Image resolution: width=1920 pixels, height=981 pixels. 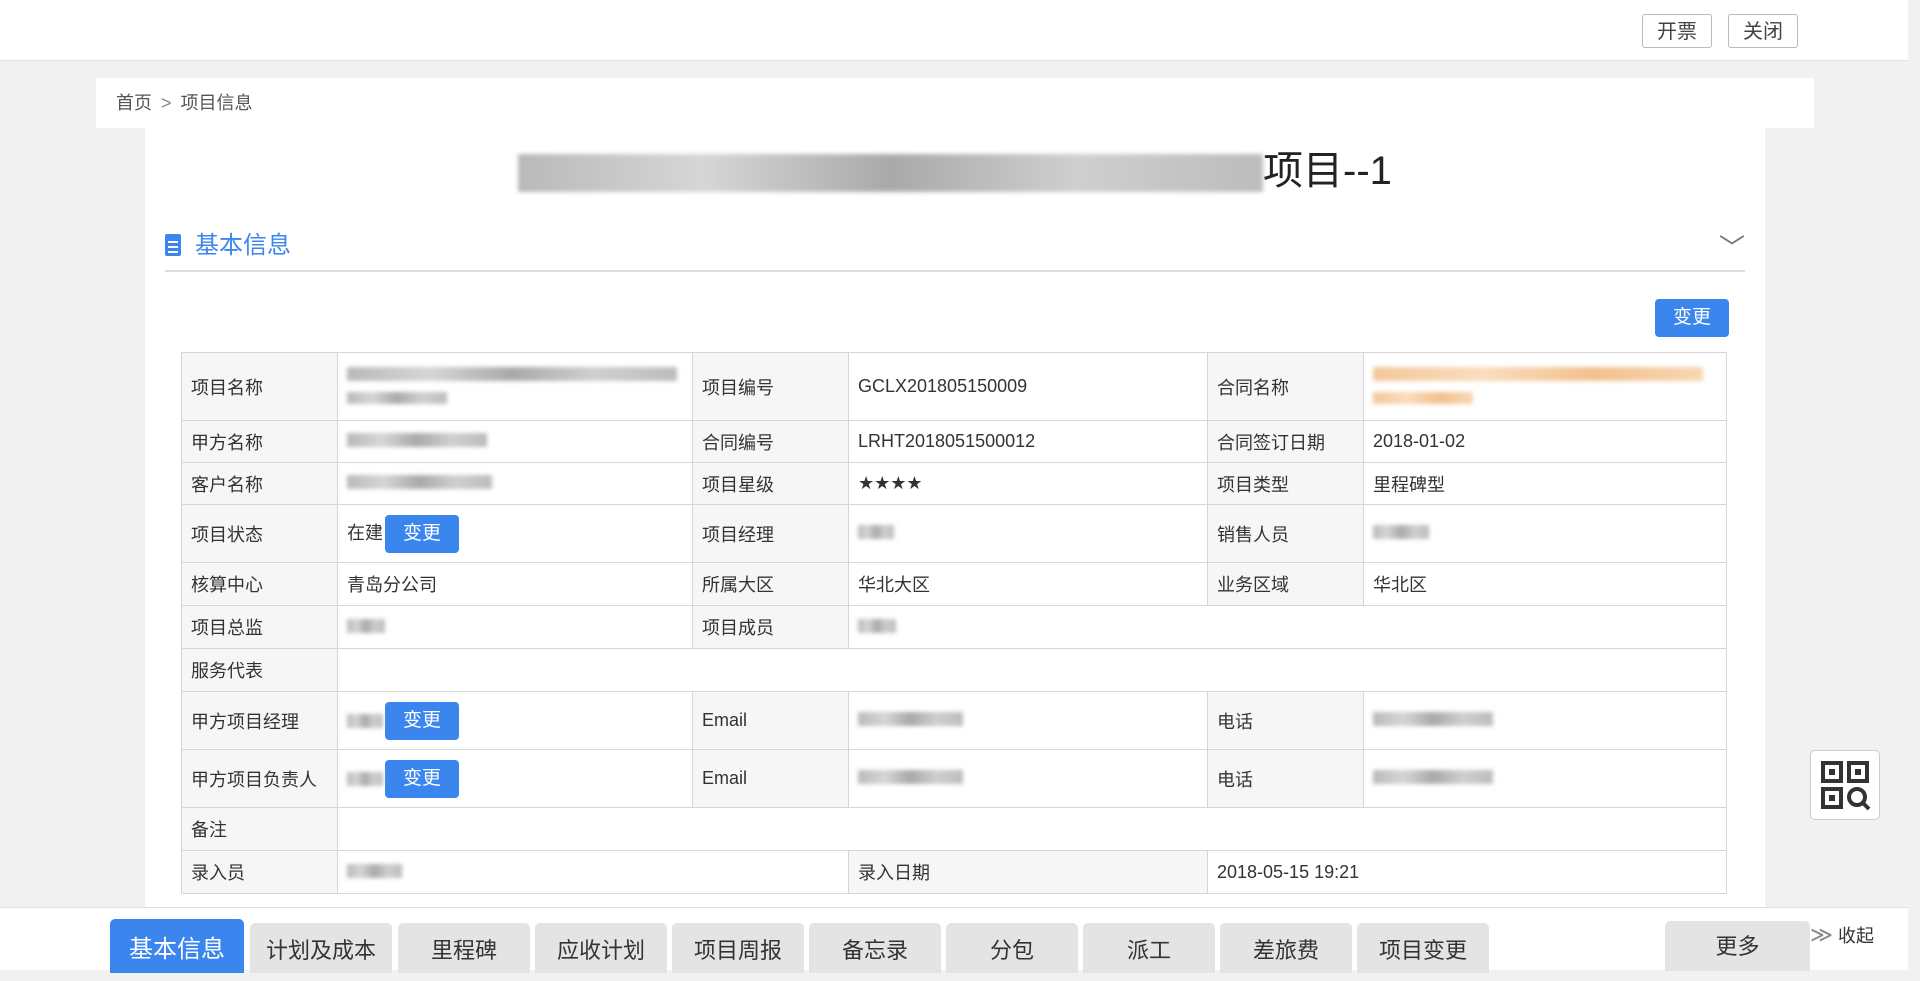 What do you see at coordinates (955, 250) in the screenshot?
I see `section-header: 基本信息 ﹀` at bounding box center [955, 250].